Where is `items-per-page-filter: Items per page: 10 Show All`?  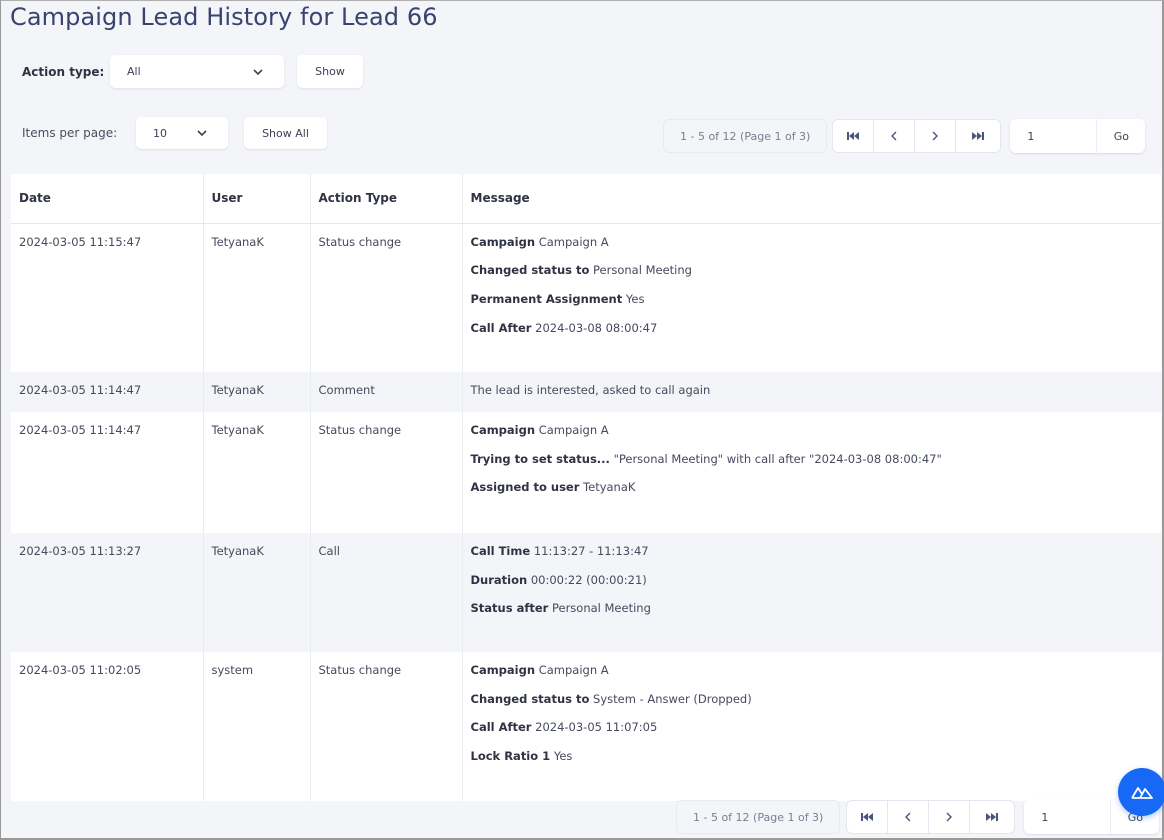
items-per-page-filter: Items per page: 10 Show All is located at coordinates (174, 133).